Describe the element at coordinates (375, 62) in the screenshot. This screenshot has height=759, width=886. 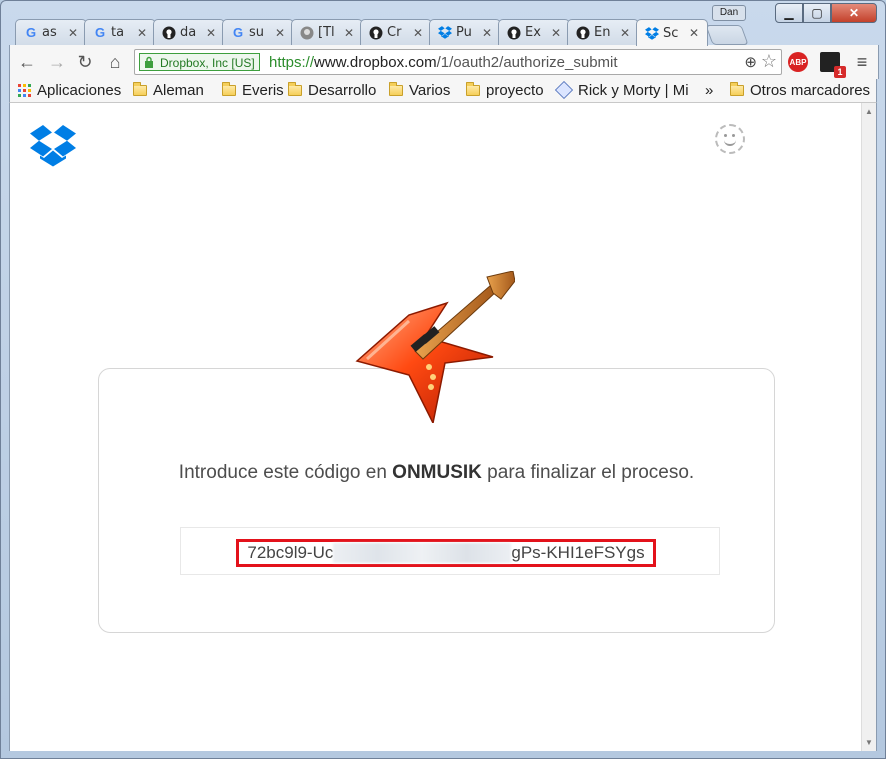
I see `url-host: www.dropbox.com` at that location.